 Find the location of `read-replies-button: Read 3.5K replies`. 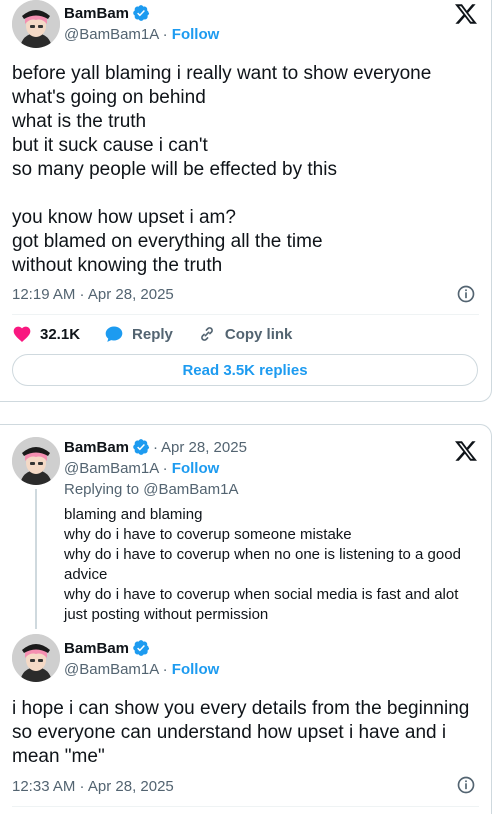

read-replies-button: Read 3.5K replies is located at coordinates (245, 370).